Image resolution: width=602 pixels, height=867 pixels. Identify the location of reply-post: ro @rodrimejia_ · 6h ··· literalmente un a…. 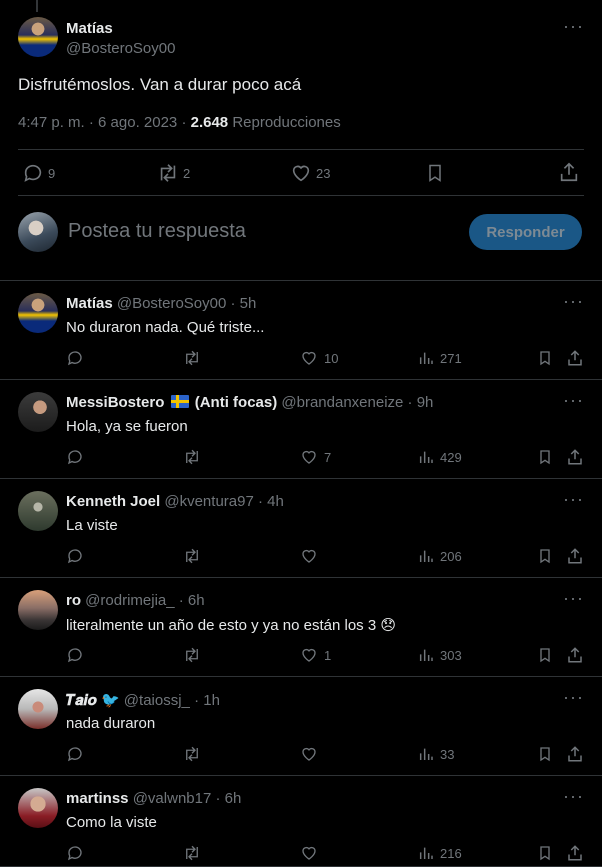
(301, 627).